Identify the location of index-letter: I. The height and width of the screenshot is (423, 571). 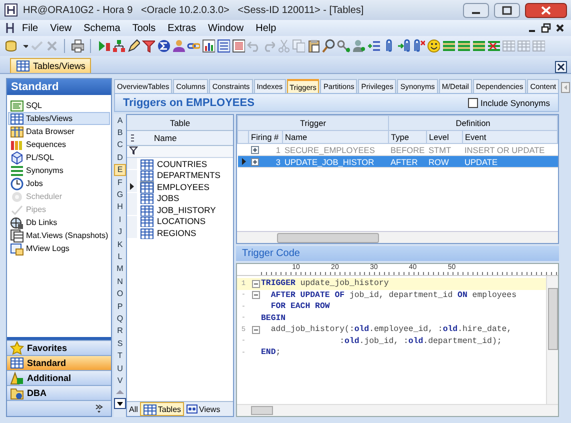
(120, 219).